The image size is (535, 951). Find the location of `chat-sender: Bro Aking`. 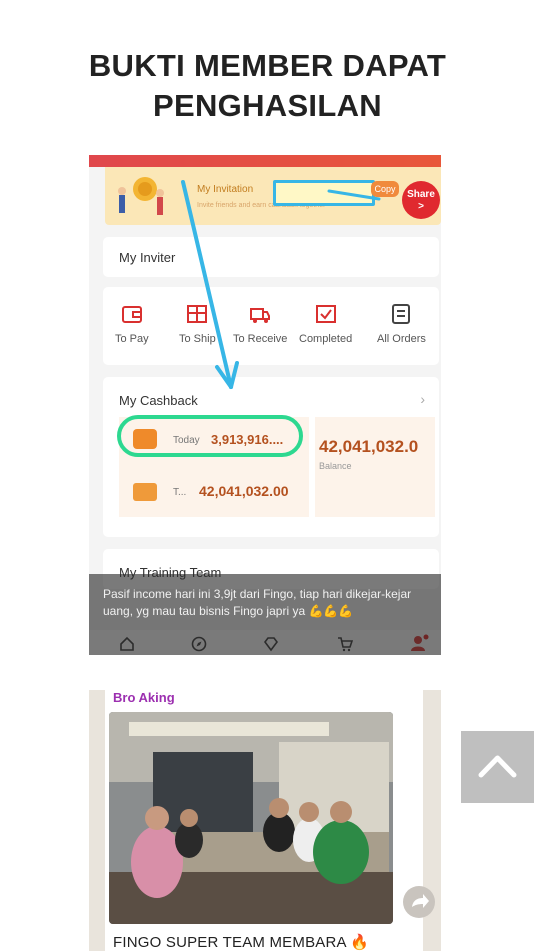

chat-sender: Bro Aking is located at coordinates (144, 697).